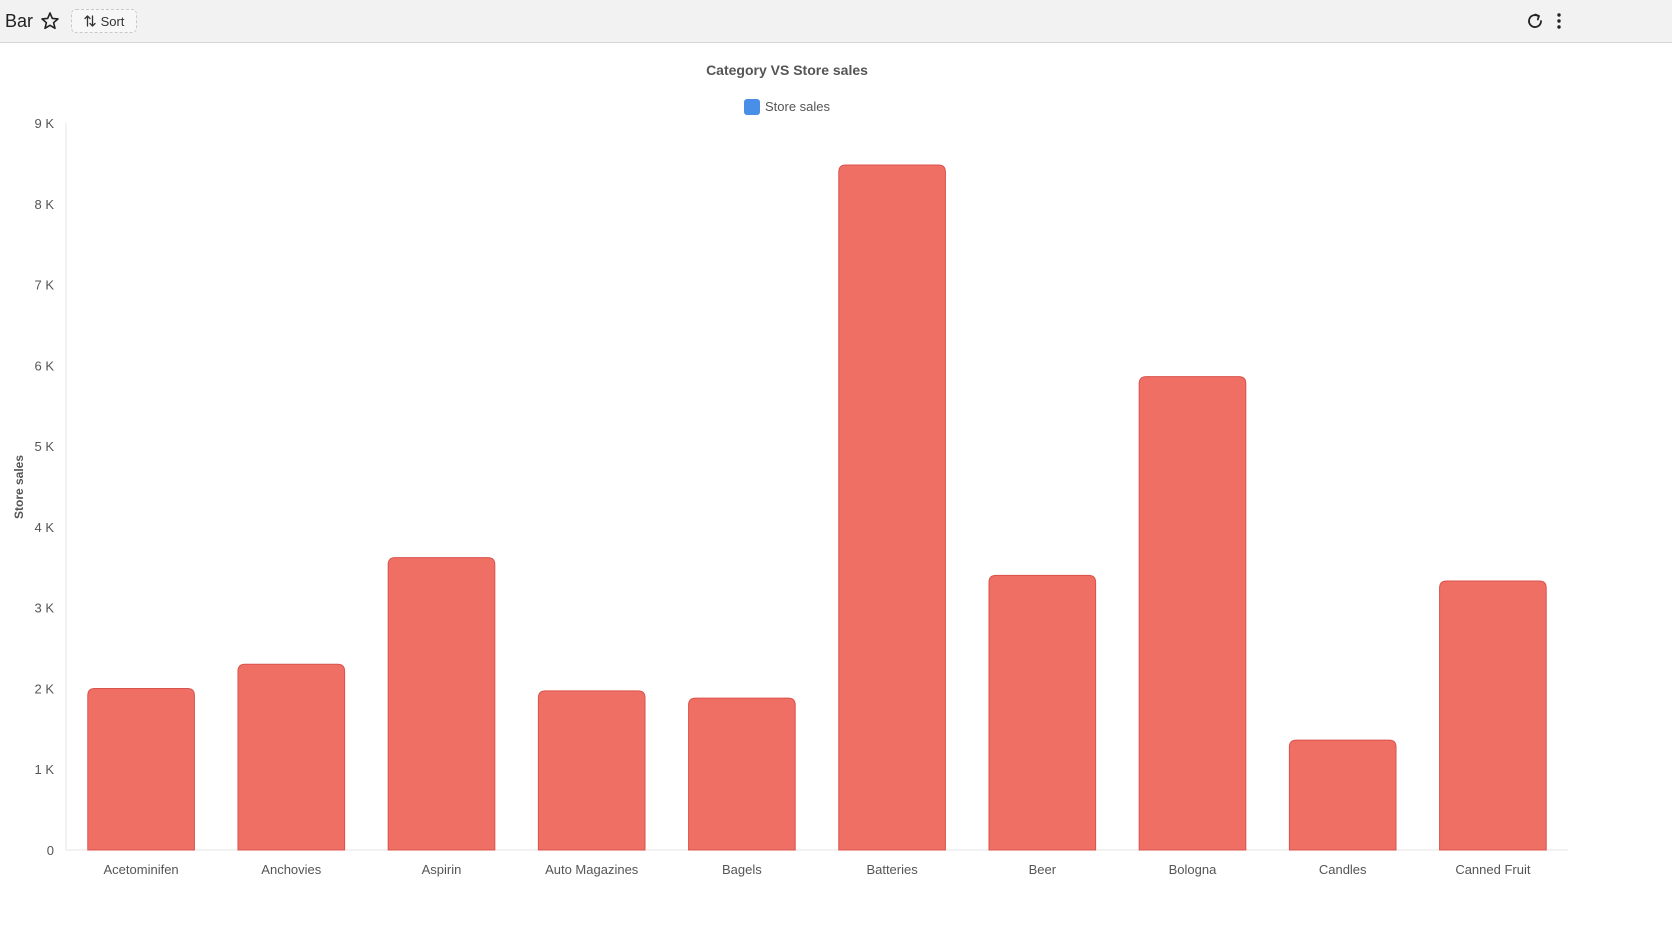 The width and height of the screenshot is (1672, 941). What do you see at coordinates (44, 769) in the screenshot?
I see `y-tick-label: 1 K` at bounding box center [44, 769].